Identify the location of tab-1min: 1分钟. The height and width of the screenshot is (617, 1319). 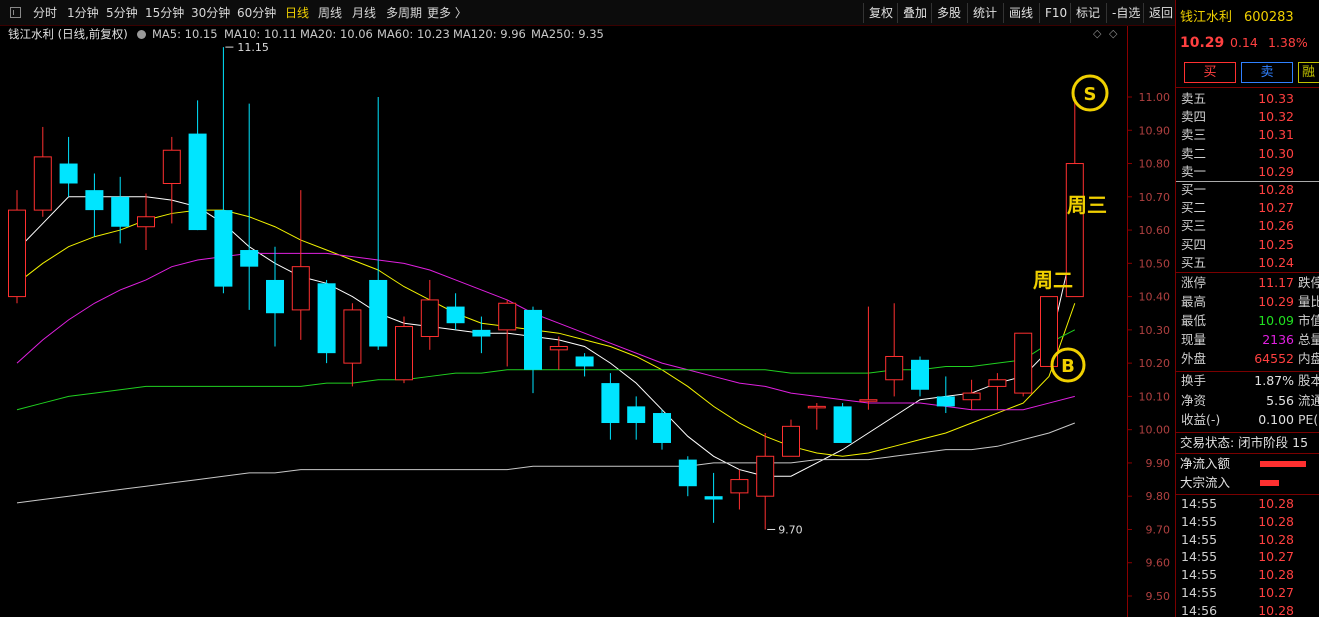
(83, 13).